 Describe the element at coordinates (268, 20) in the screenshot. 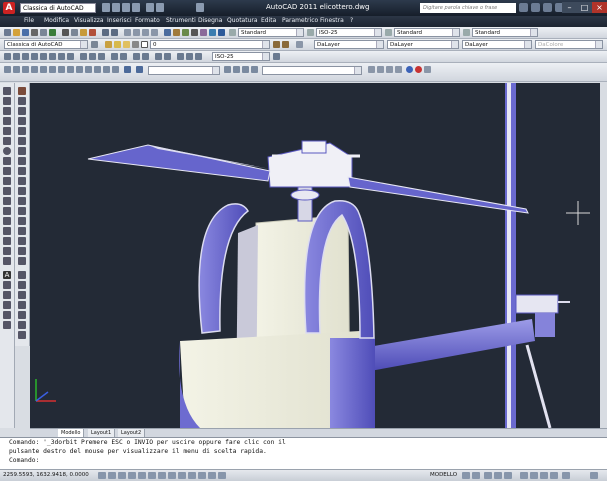

I see `menu-edita: Edita` at that location.